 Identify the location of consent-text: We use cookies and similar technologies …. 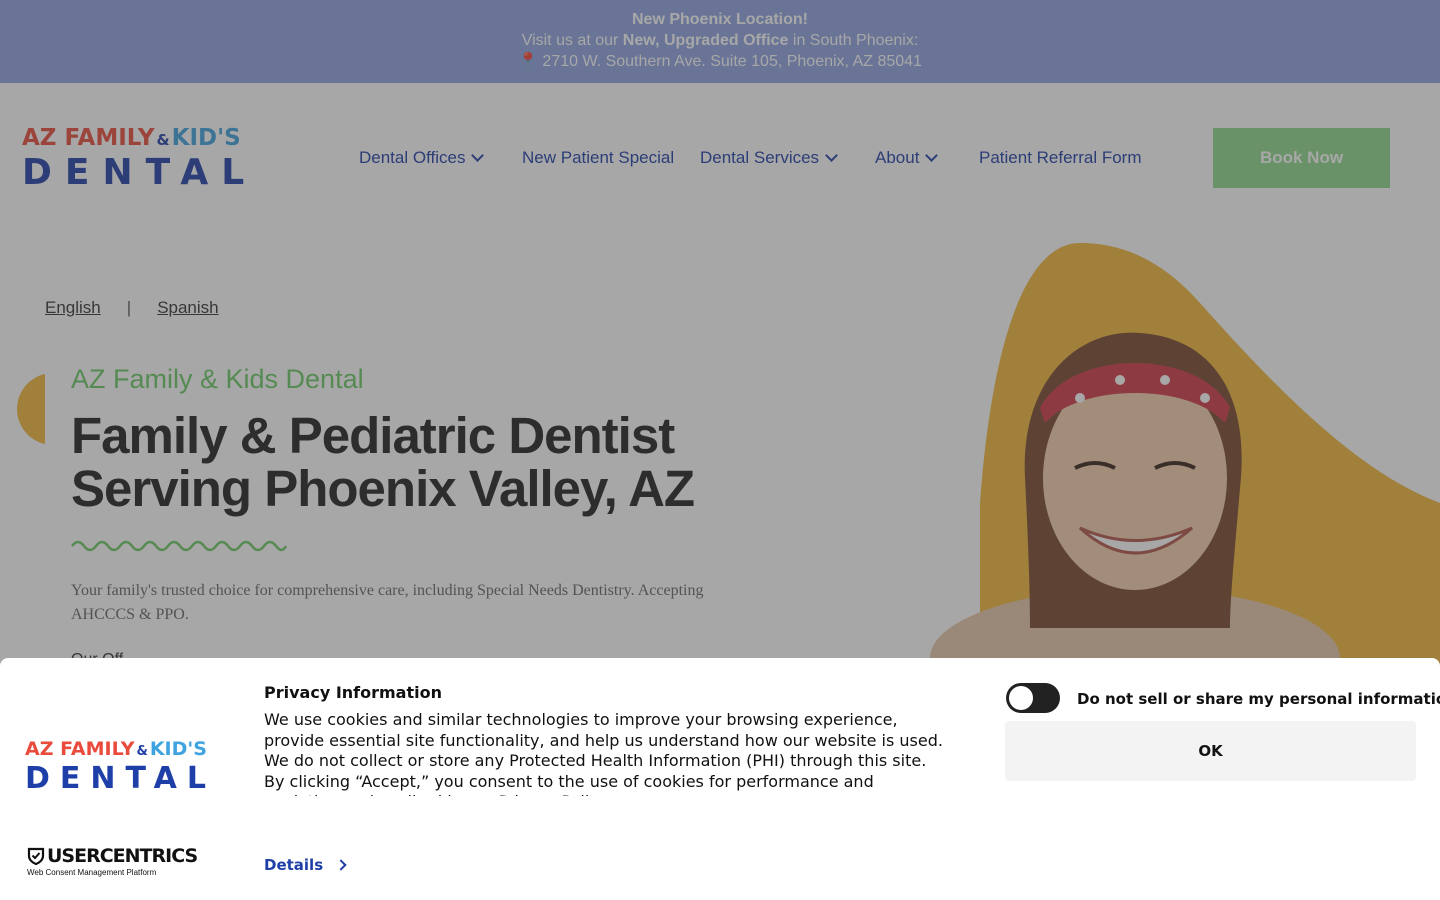
(603, 753).